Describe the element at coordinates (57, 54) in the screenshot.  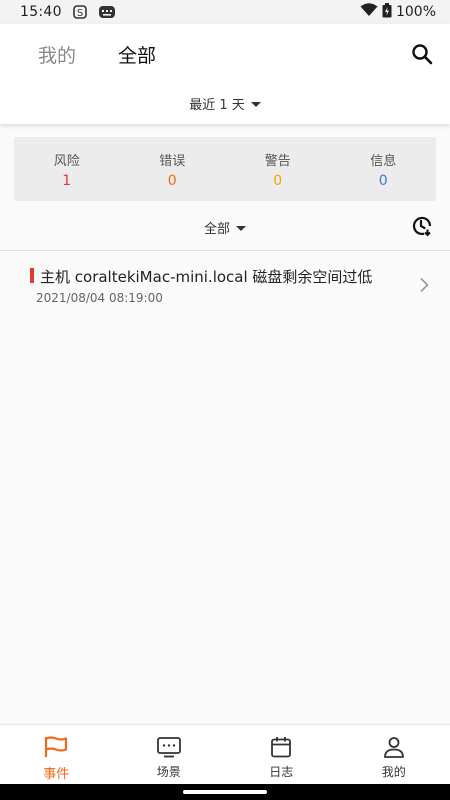
I see `tab-mine: 我的` at that location.